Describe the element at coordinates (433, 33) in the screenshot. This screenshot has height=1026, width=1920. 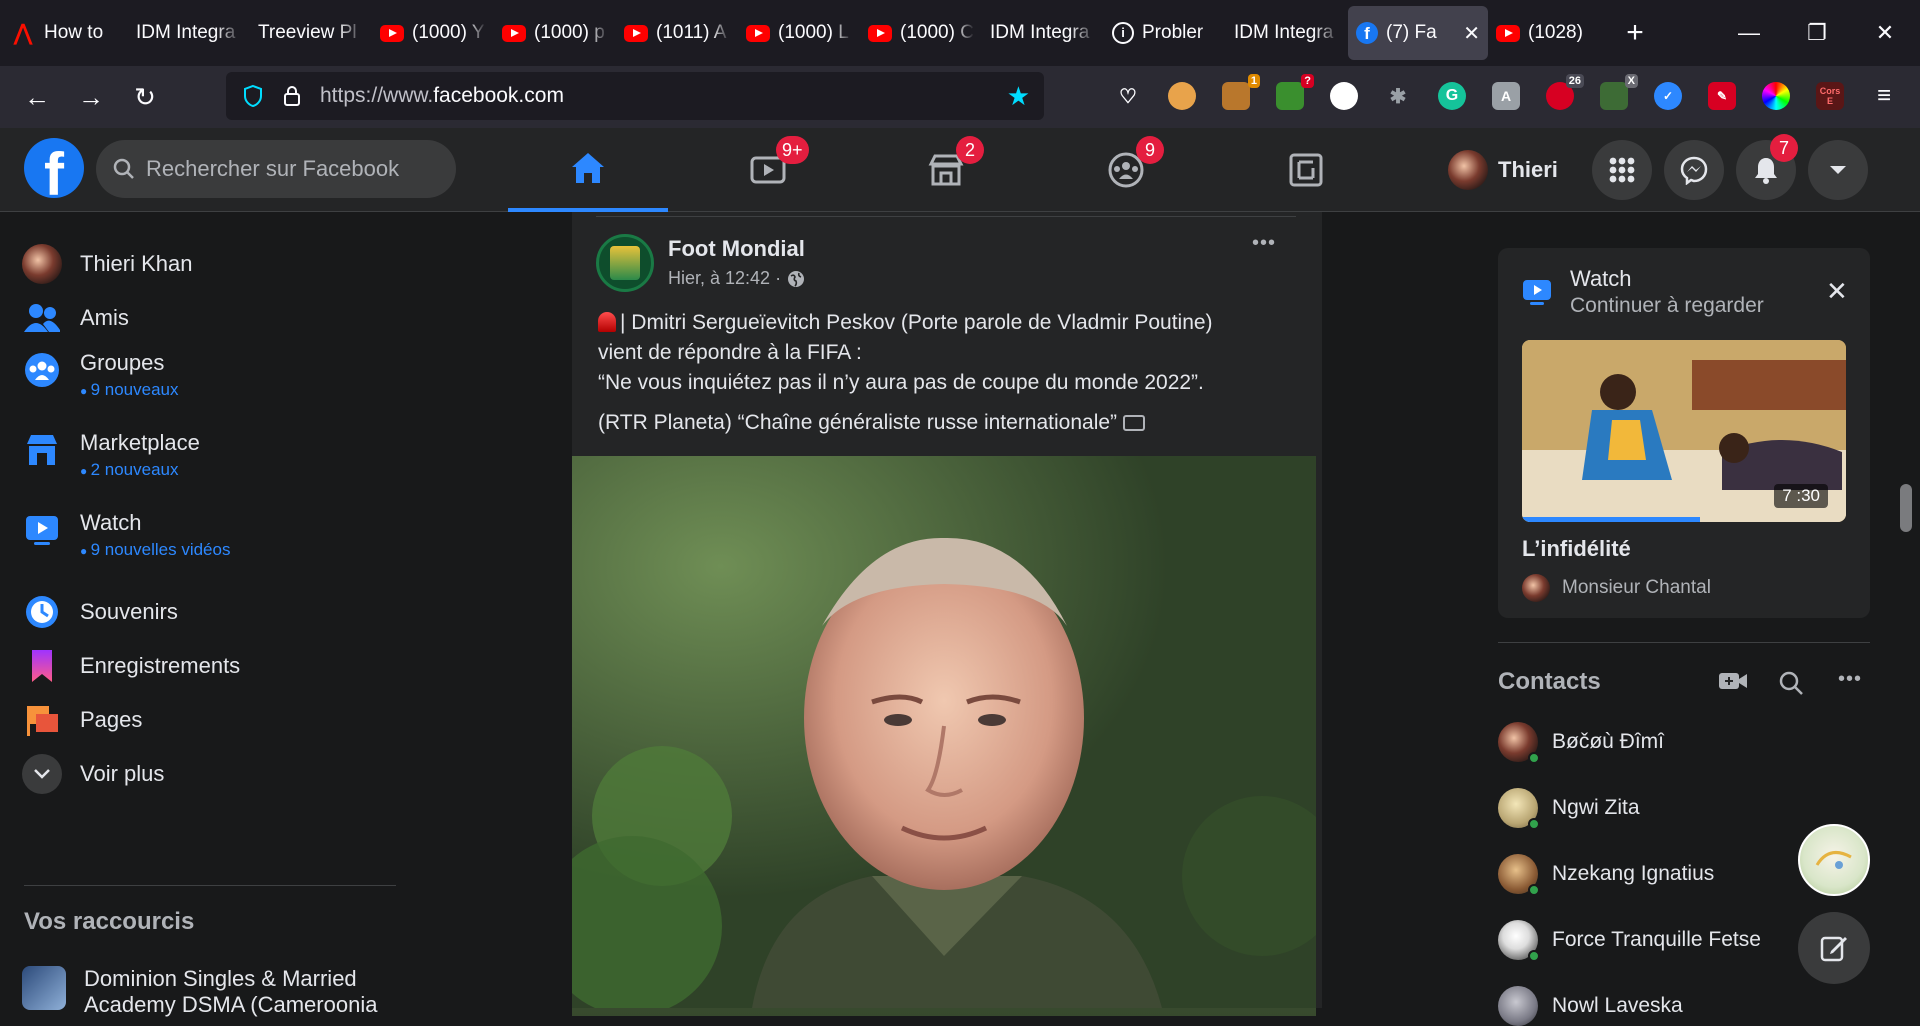
I see `browser-tab: (1000) Y` at that location.